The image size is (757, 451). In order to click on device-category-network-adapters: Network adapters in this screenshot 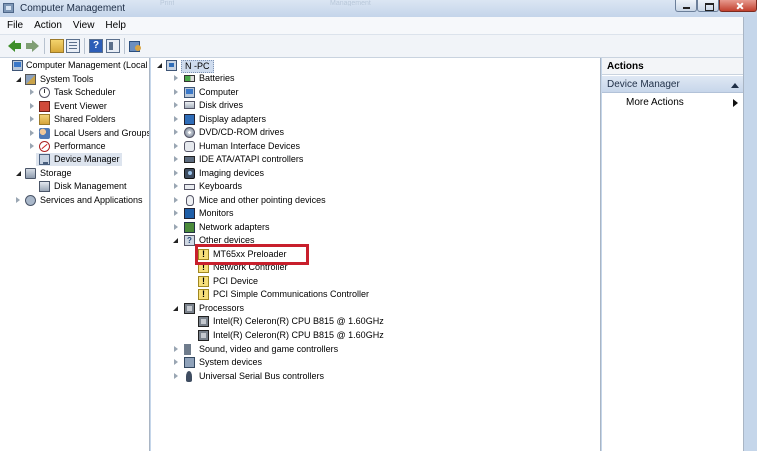, I will do `click(371, 227)`.